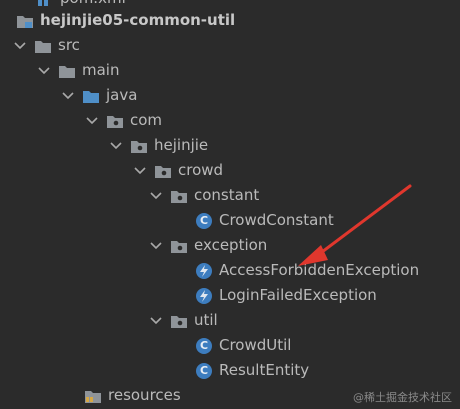  I want to click on tree-row-login-failed: LoginFailedException, so click(230, 295).